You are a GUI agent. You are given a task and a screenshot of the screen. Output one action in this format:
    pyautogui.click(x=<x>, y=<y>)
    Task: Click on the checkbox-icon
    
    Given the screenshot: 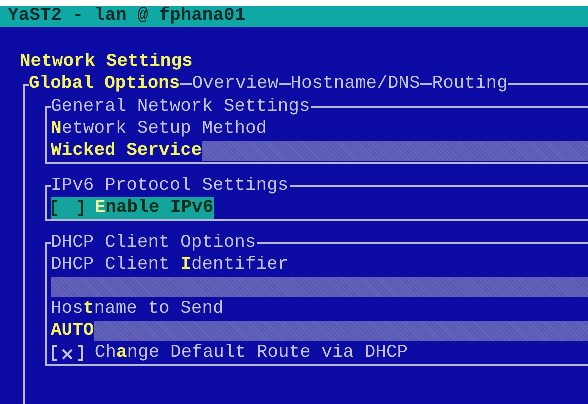 What is the action you would take?
    pyautogui.click(x=67, y=208)
    